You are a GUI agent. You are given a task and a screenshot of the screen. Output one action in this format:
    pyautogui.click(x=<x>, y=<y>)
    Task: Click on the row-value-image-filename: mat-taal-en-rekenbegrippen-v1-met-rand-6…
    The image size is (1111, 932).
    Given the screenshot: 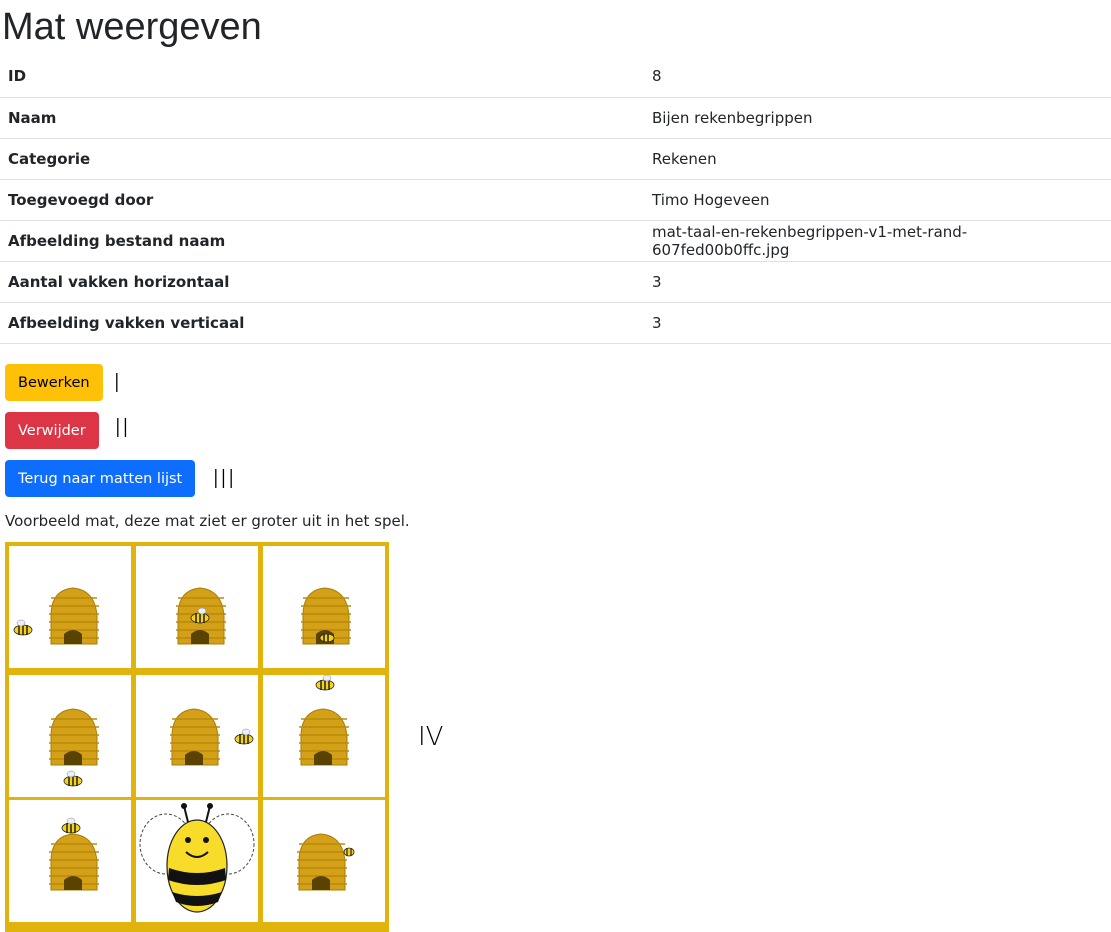 What is the action you would take?
    pyautogui.click(x=810, y=240)
    